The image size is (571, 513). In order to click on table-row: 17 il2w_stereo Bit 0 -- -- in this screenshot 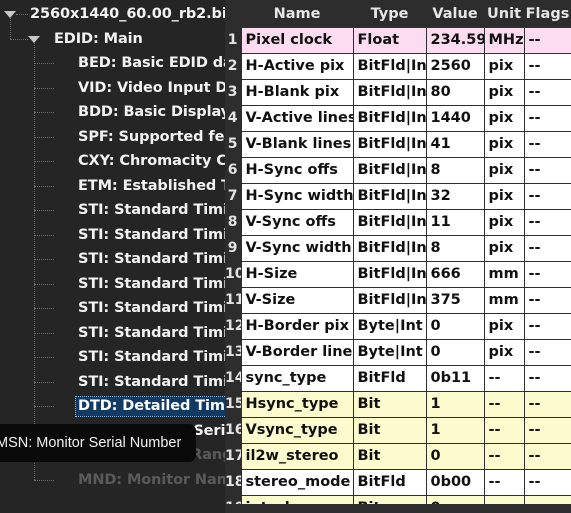, I will do `click(398, 456)`.